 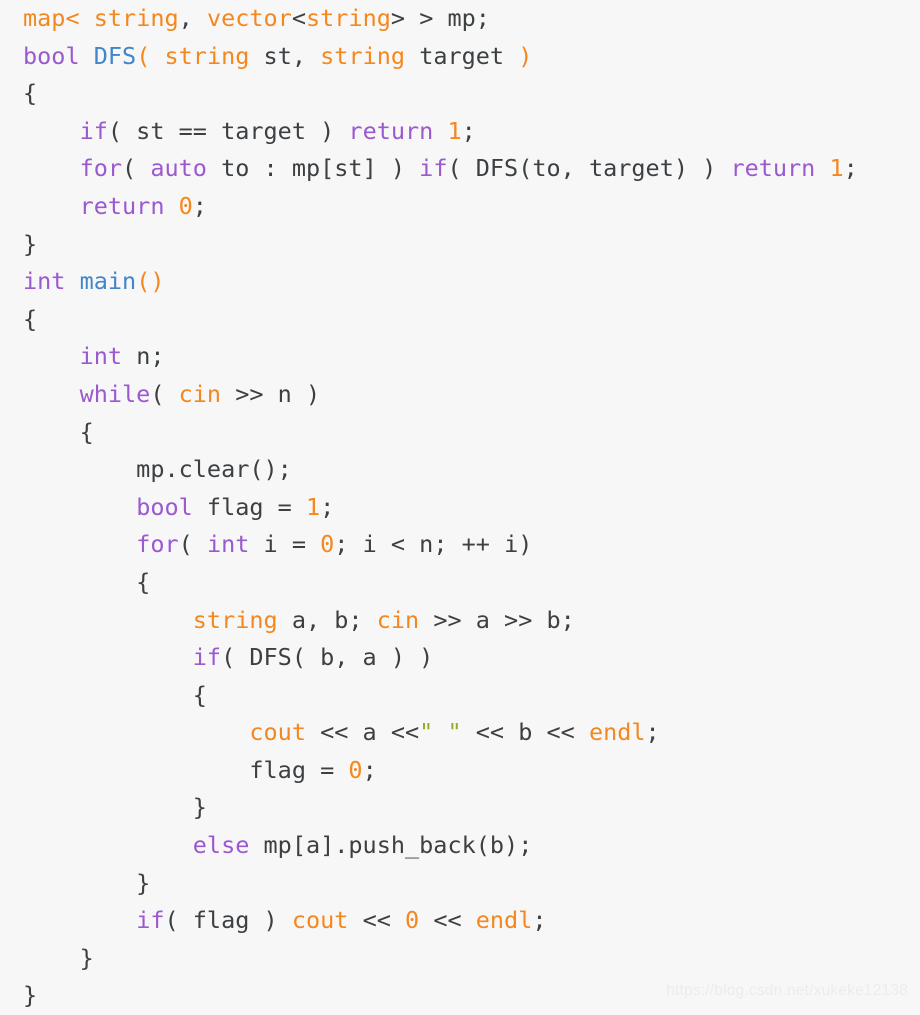 What do you see at coordinates (327, 657) in the screenshot?
I see `code-token-plain: ( DFS( b, a ) )` at bounding box center [327, 657].